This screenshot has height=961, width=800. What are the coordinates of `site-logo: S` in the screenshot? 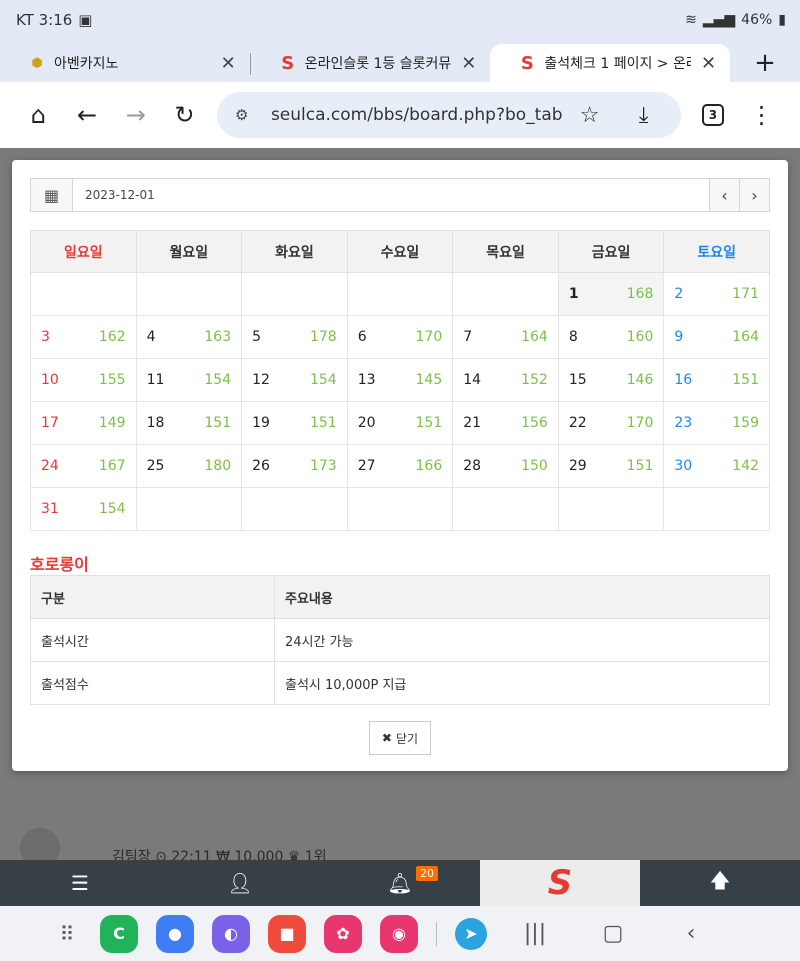 It's located at (560, 883).